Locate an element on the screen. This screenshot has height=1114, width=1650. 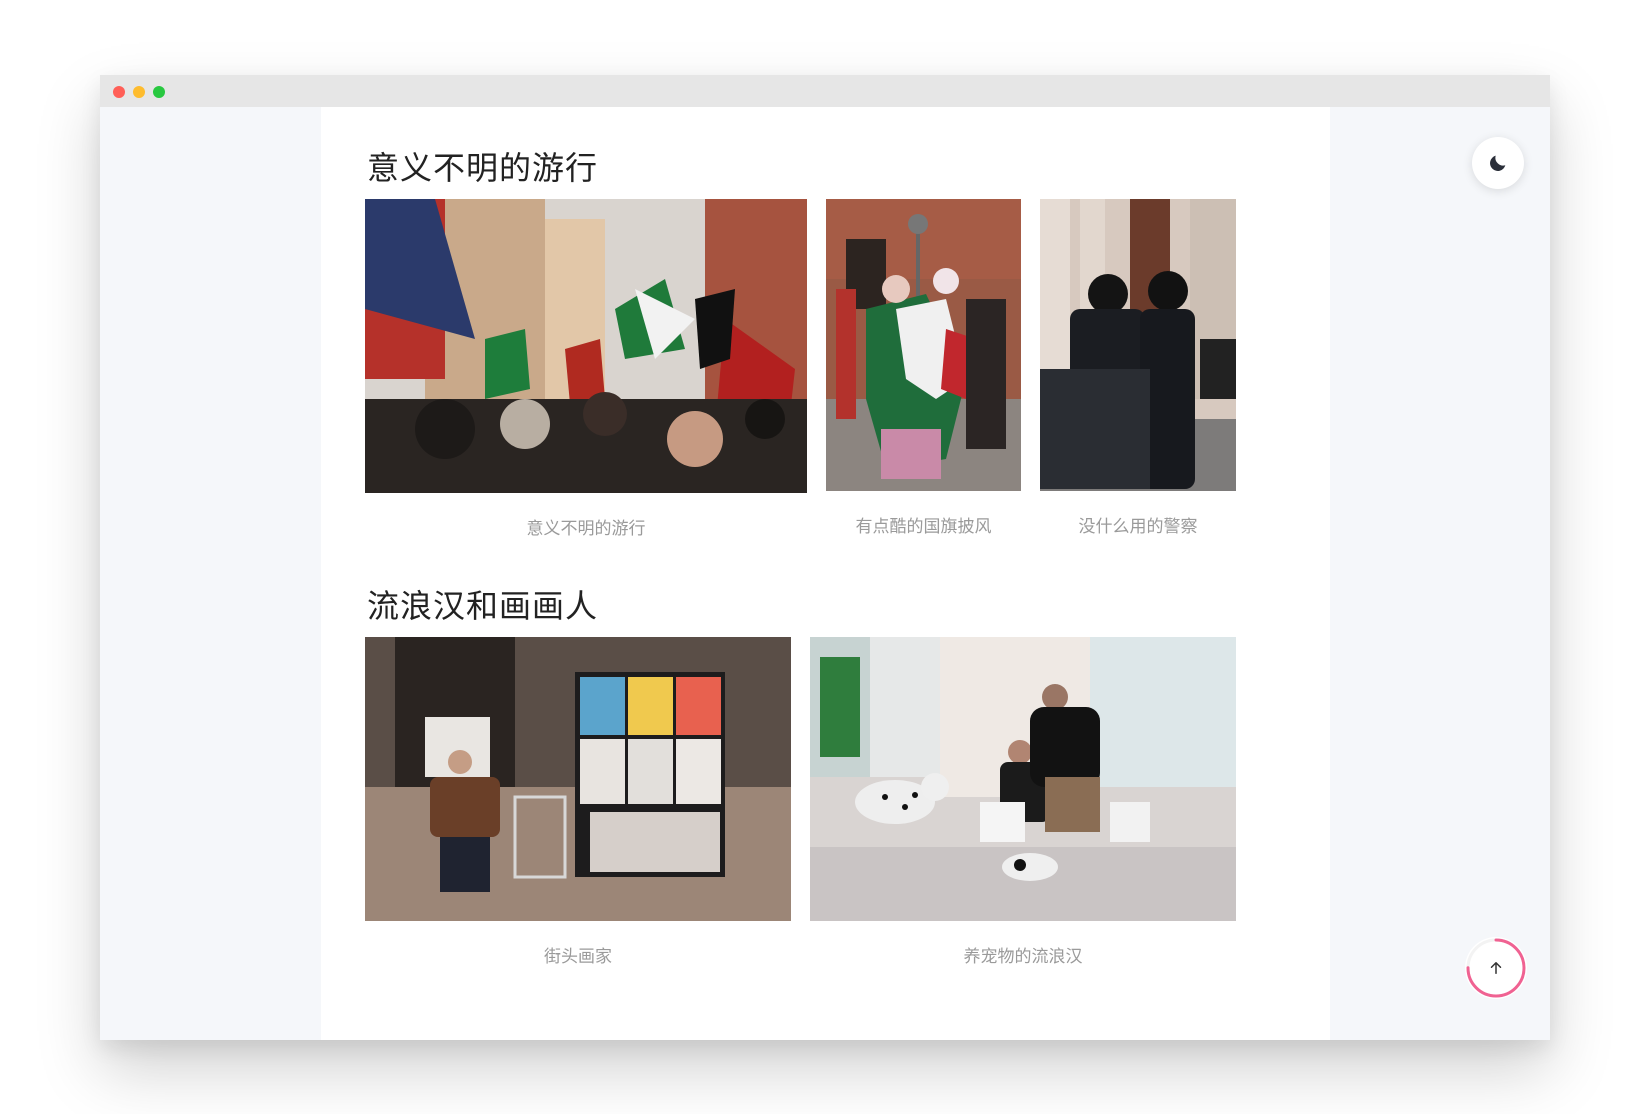
close-window-button is located at coordinates (119, 92).